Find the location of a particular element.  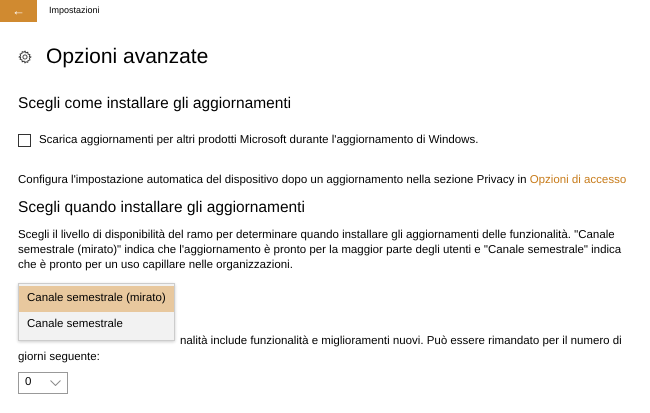

description-text: Scegli il livello di disponibilità del ramo per determinare quando installare gli aggiornamenti delle funzionalità. "Canale semestrale (mirato)" indica che l'aggiornamento è pronto per la maggior parte degli utenti e "Canale semestrale" indica che è pronto per un uso capillare nelle organizzazioni. is located at coordinates (320, 250).